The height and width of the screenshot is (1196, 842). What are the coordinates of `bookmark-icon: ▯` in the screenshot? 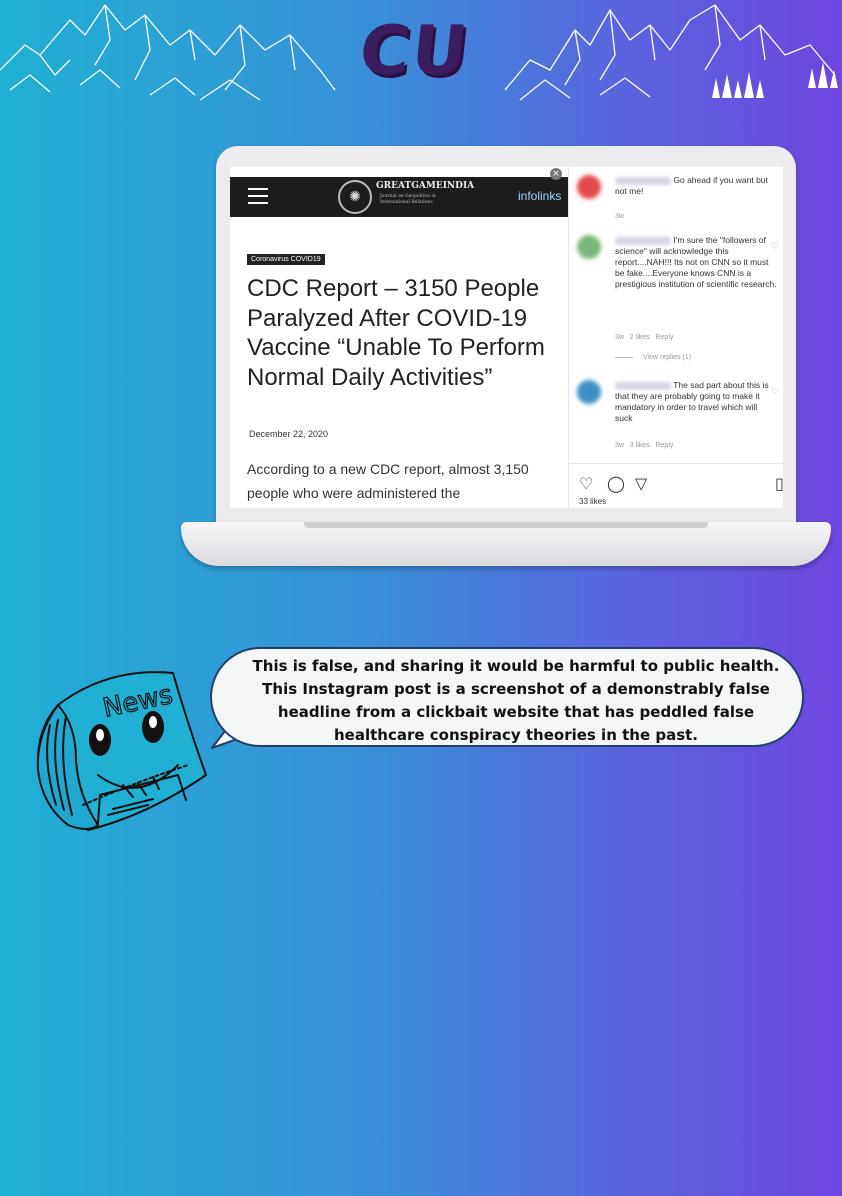 It's located at (779, 483).